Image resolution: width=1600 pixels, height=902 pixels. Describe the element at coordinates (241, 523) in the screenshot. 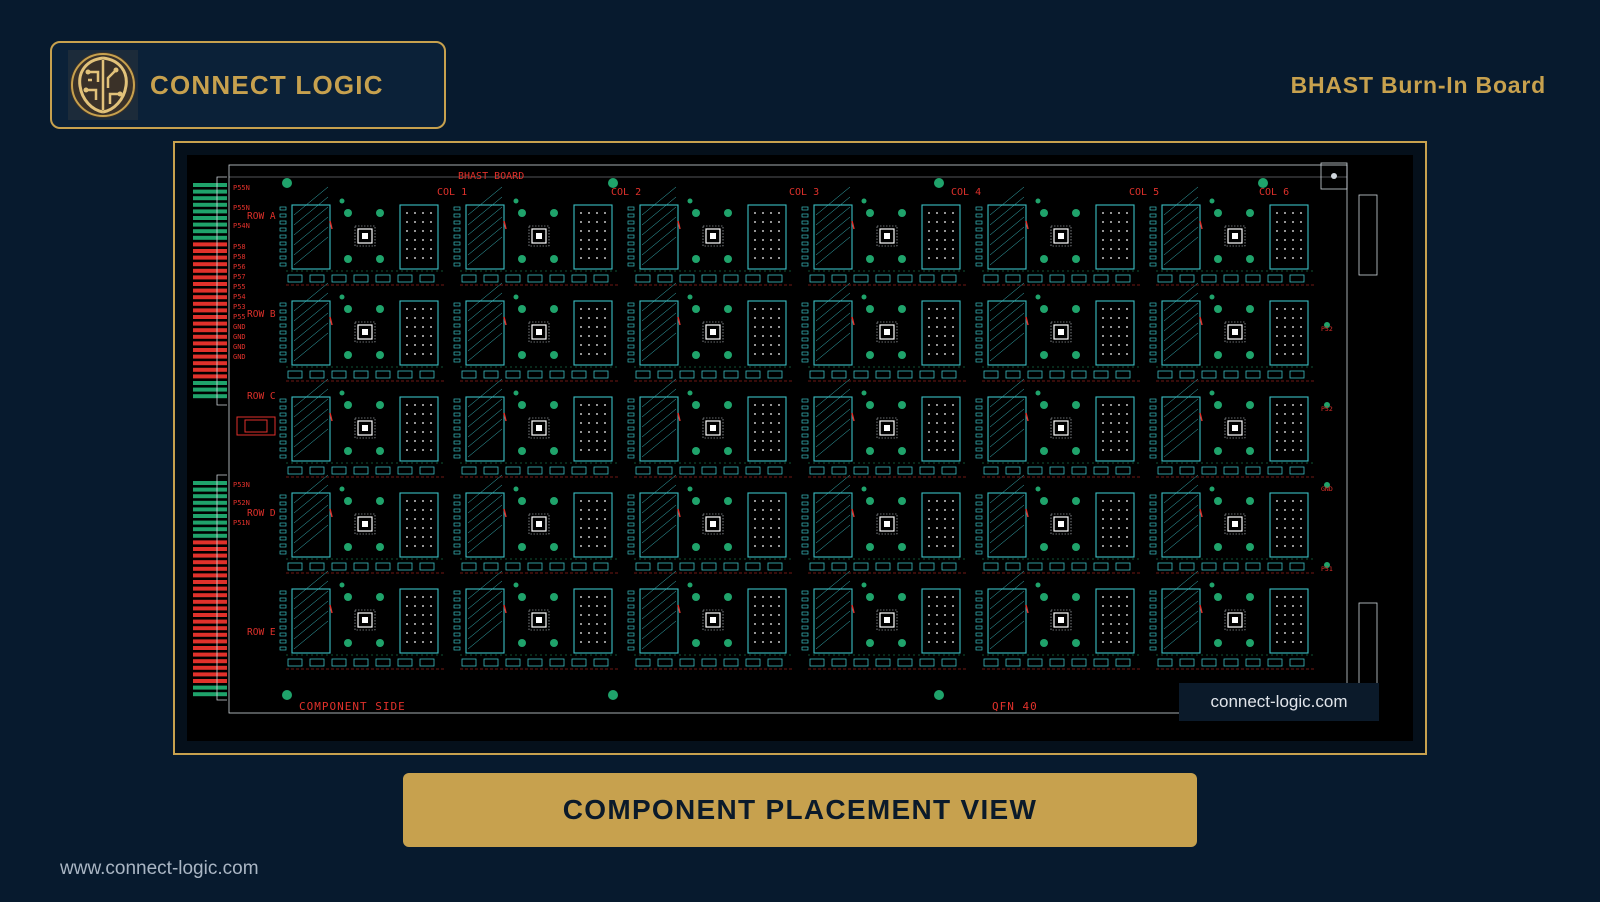

I see `net-label: P51N` at that location.